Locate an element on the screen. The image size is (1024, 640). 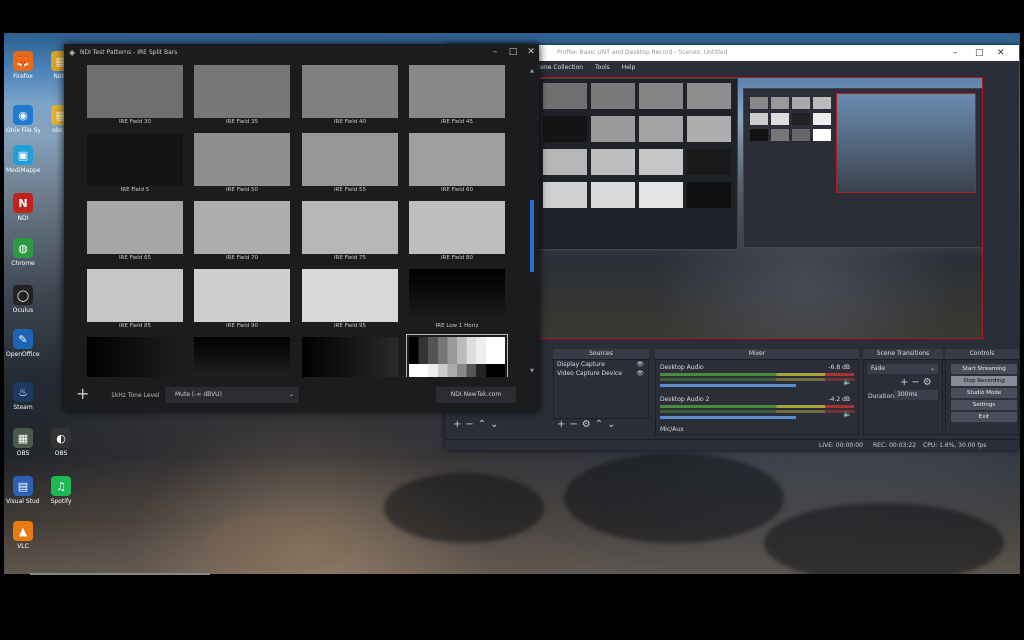
desktop-icon: ◍ Chrome is located at coordinates (23, 252).